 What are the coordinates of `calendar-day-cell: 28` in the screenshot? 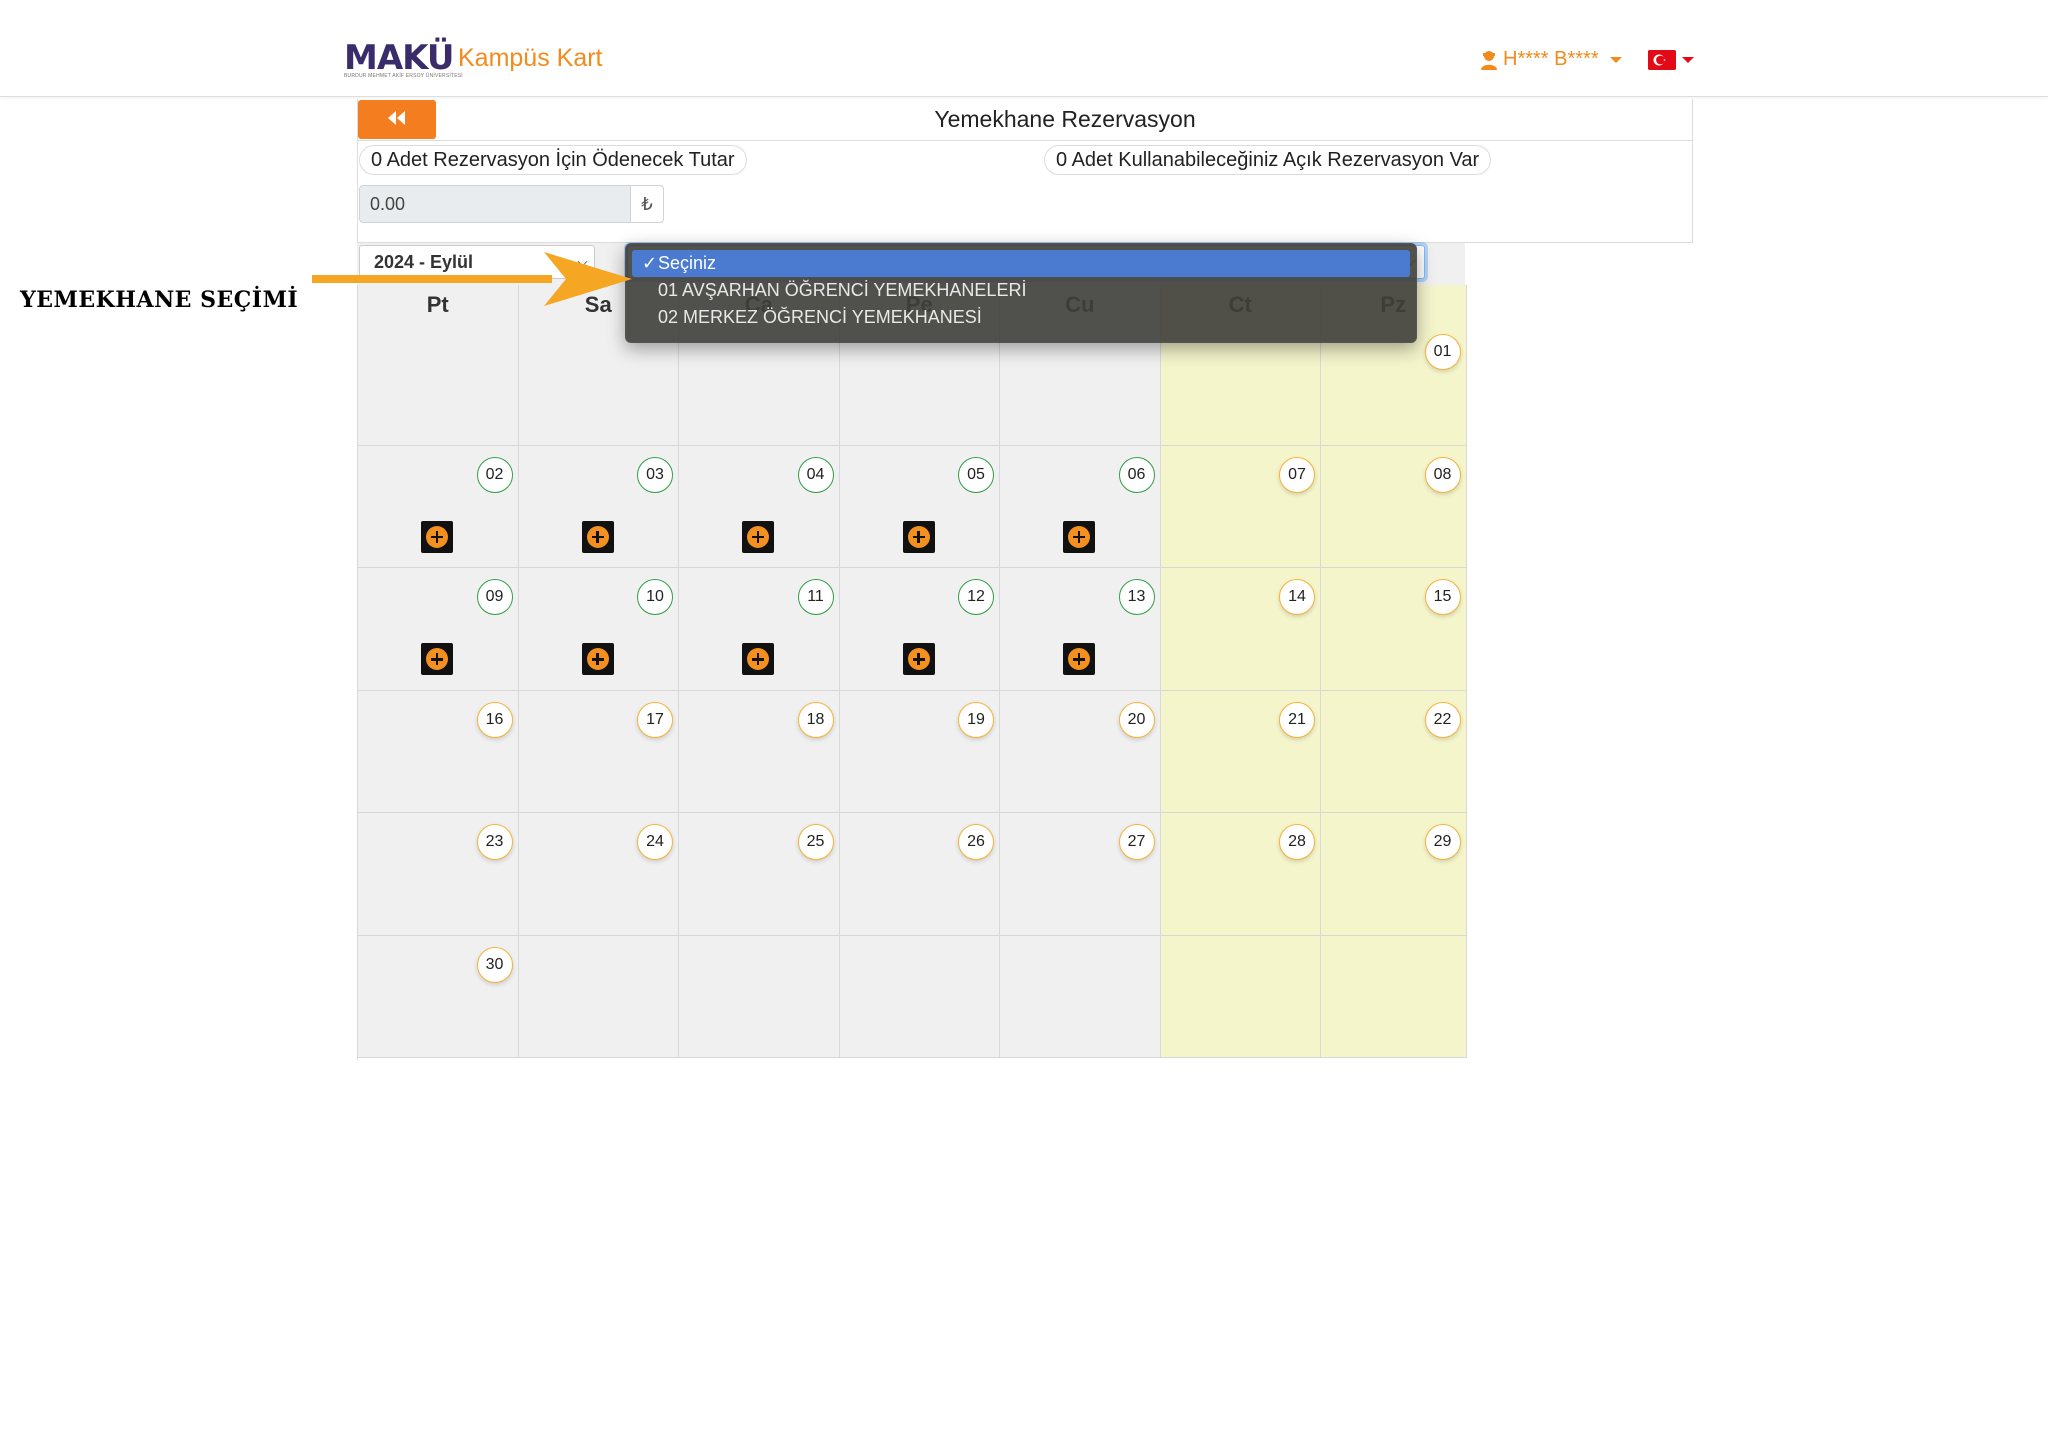 It's located at (1240, 874).